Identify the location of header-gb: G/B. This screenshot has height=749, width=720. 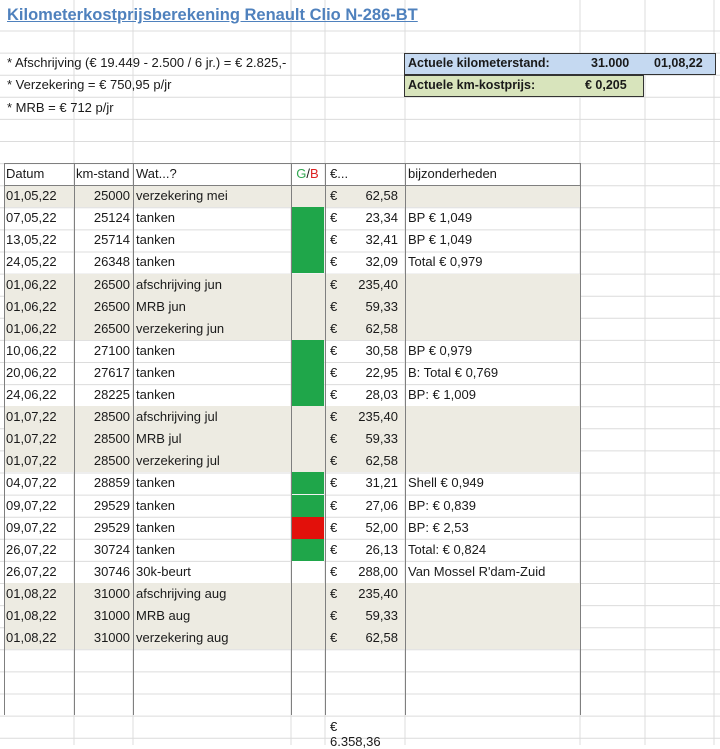
(307, 174).